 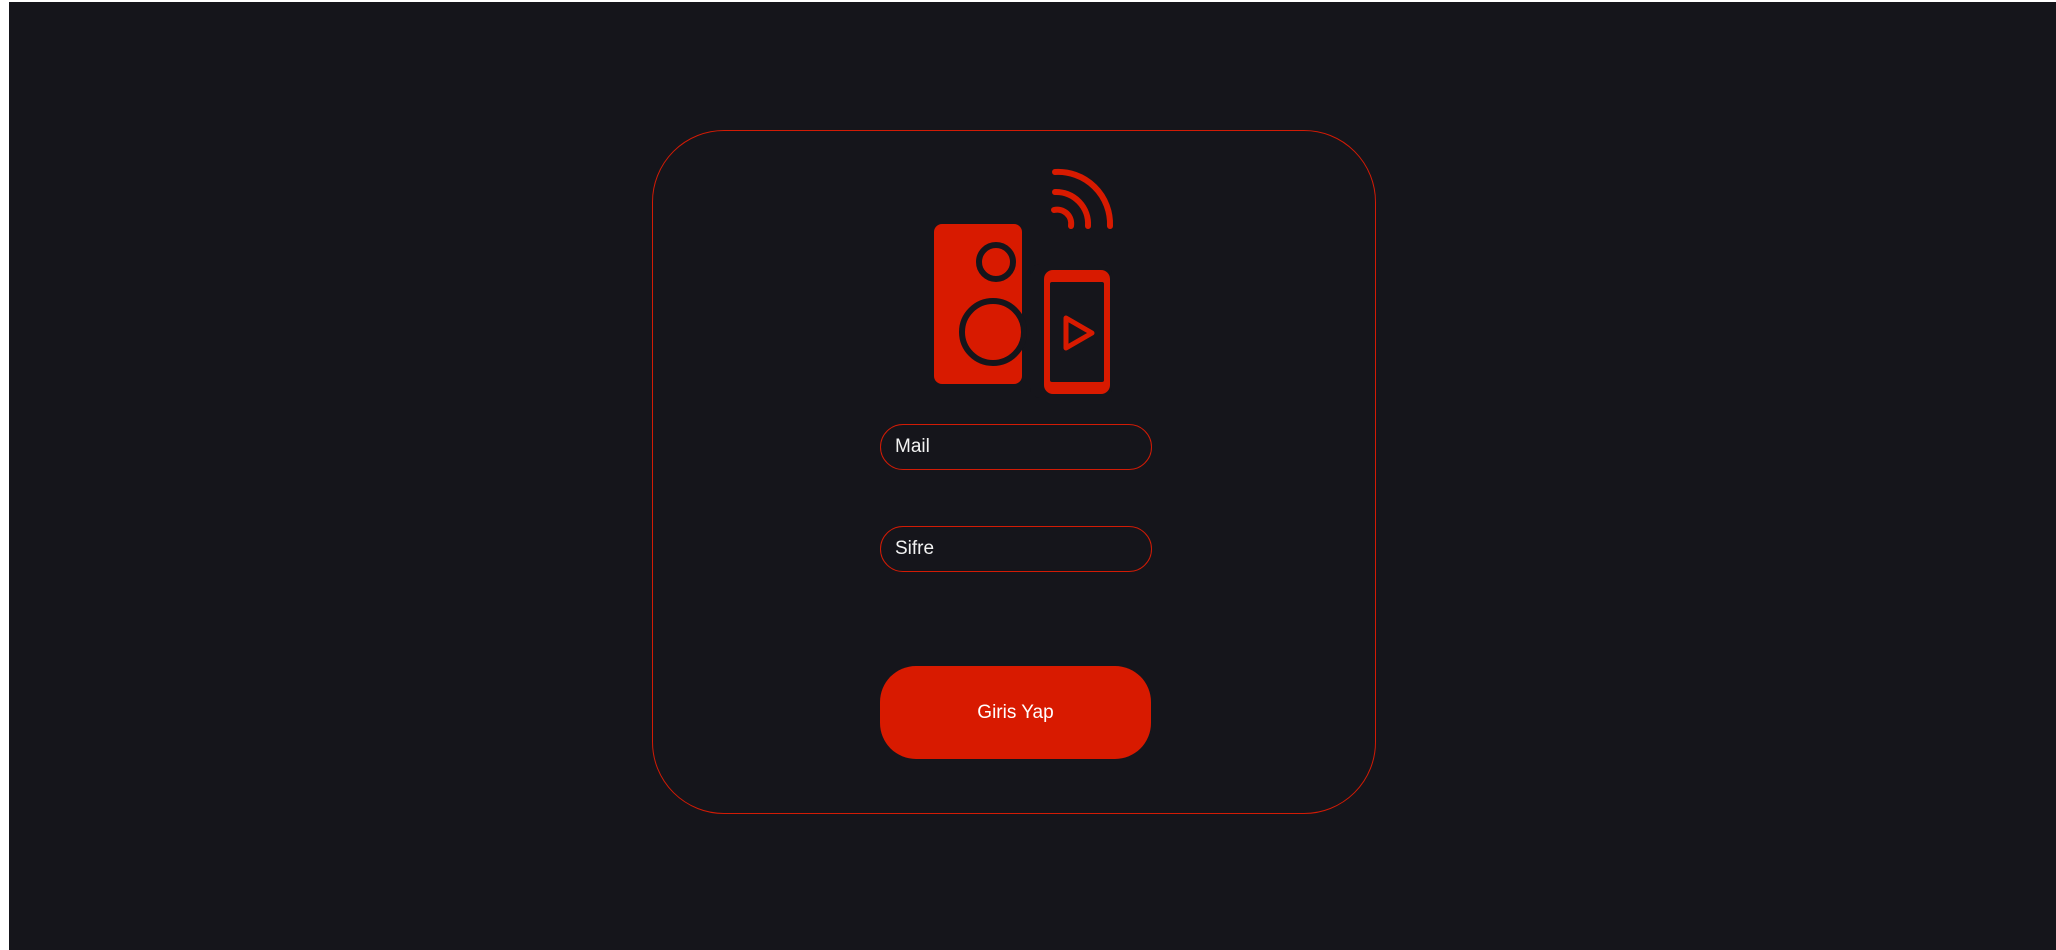 What do you see at coordinates (1024, 283) in the screenshot?
I see `speaker-phone-wifi-icon` at bounding box center [1024, 283].